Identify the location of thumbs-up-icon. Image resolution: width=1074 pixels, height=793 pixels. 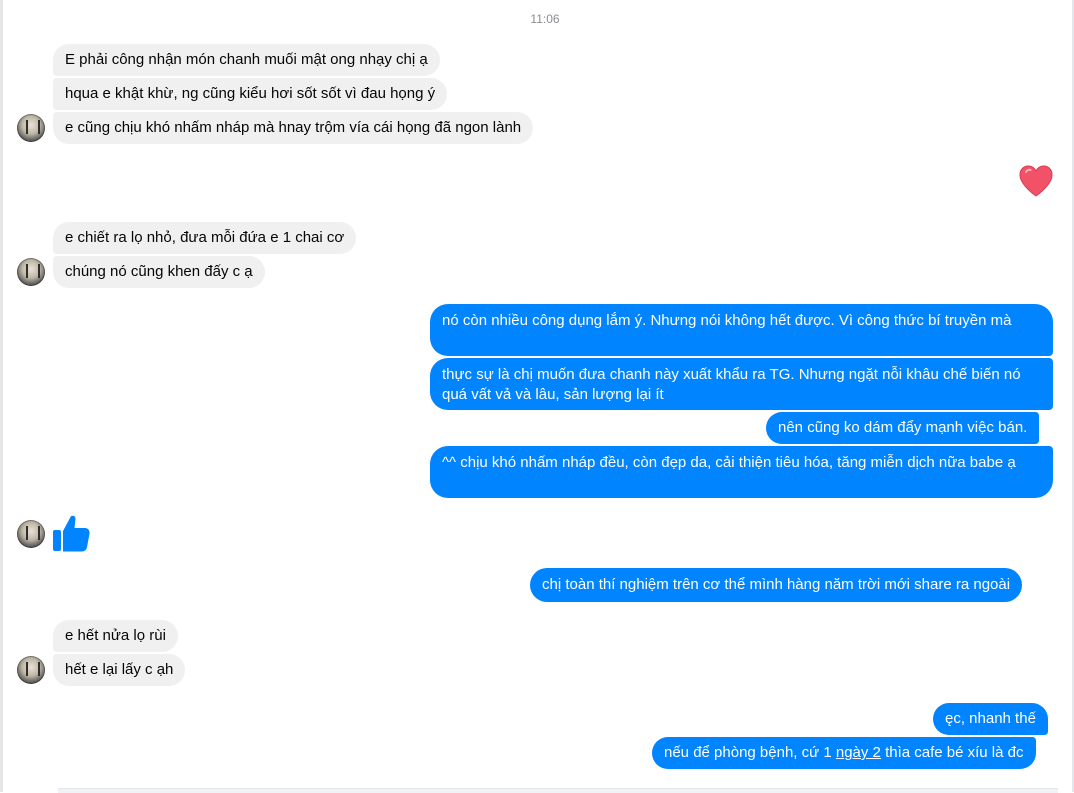
(71, 533).